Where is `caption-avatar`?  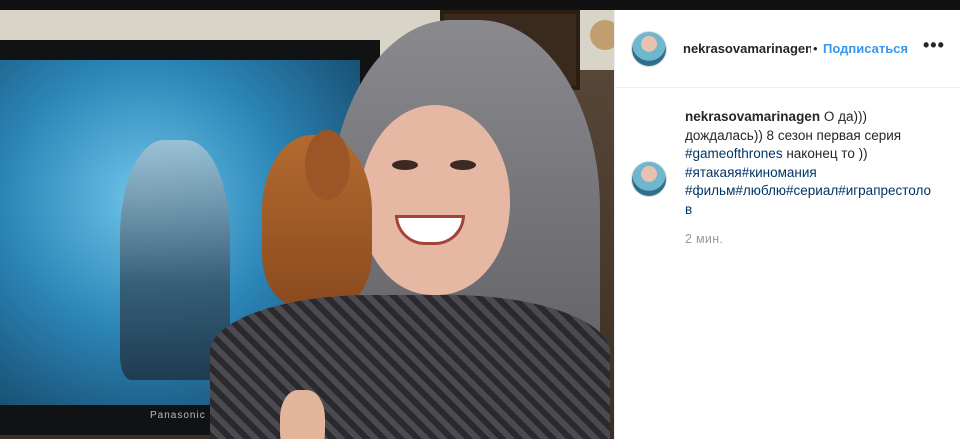 caption-avatar is located at coordinates (649, 179).